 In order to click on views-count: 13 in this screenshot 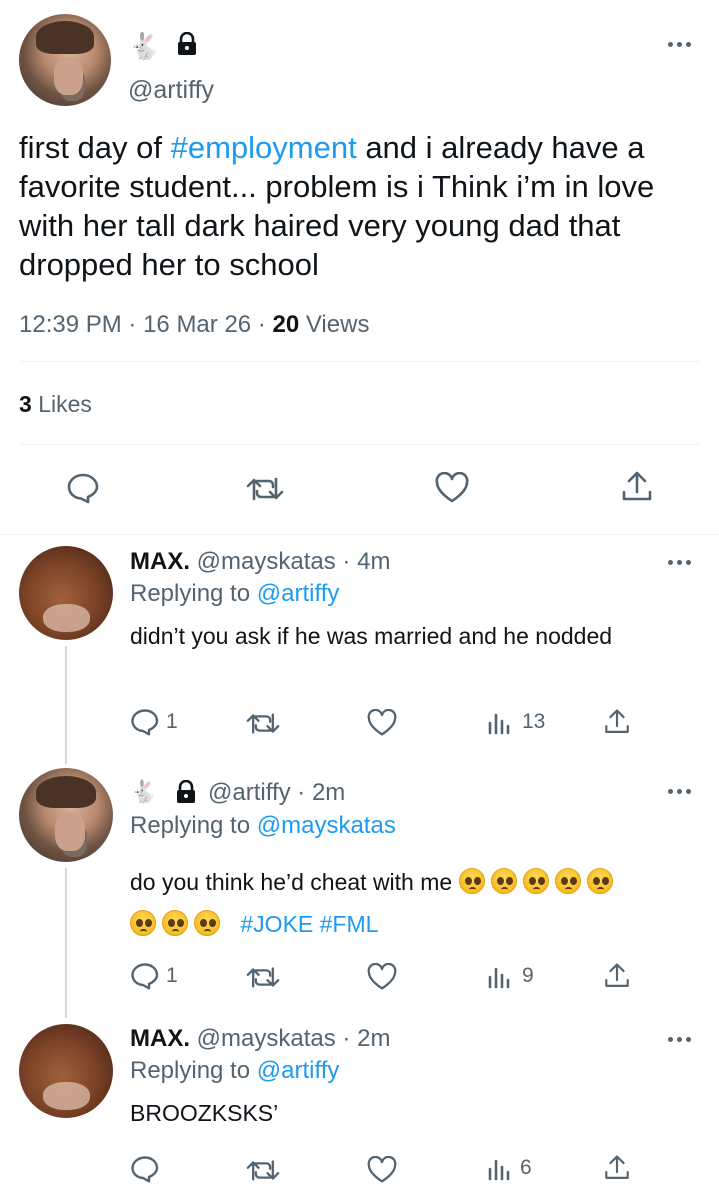, I will do `click(534, 721)`.